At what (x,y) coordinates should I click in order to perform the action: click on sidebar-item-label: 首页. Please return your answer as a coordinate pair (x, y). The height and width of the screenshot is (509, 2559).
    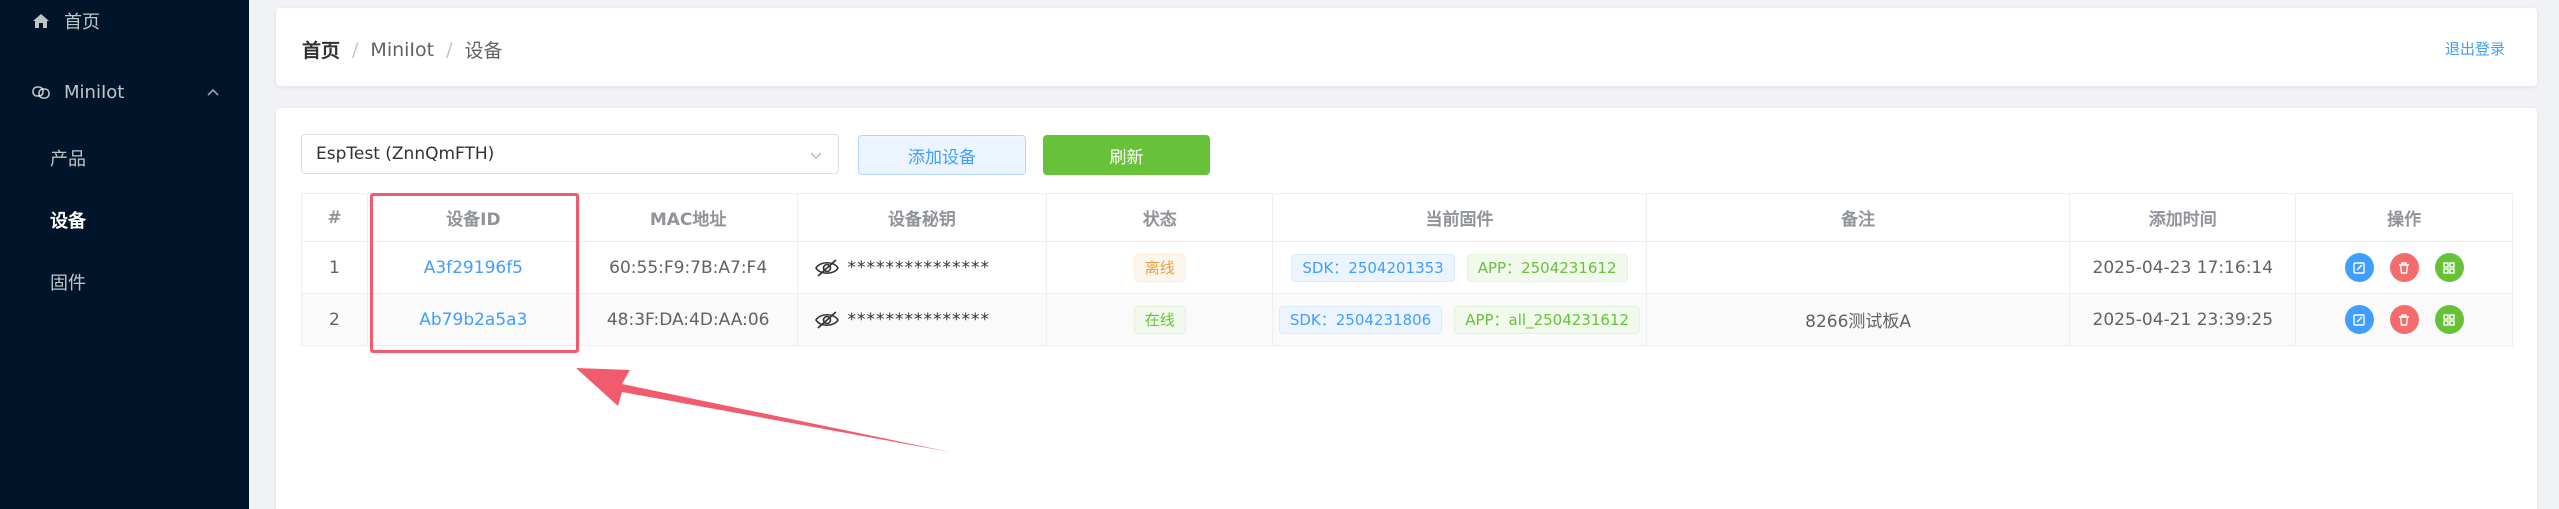
    Looking at the image, I should click on (82, 22).